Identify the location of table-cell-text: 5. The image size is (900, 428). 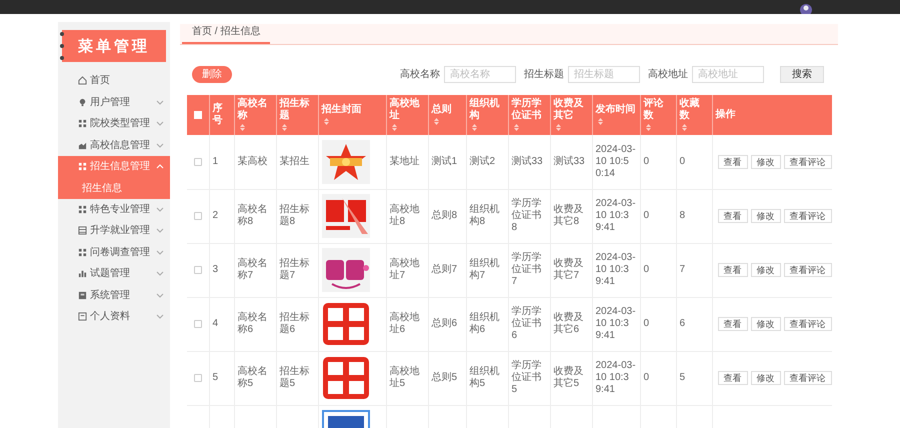
(683, 378).